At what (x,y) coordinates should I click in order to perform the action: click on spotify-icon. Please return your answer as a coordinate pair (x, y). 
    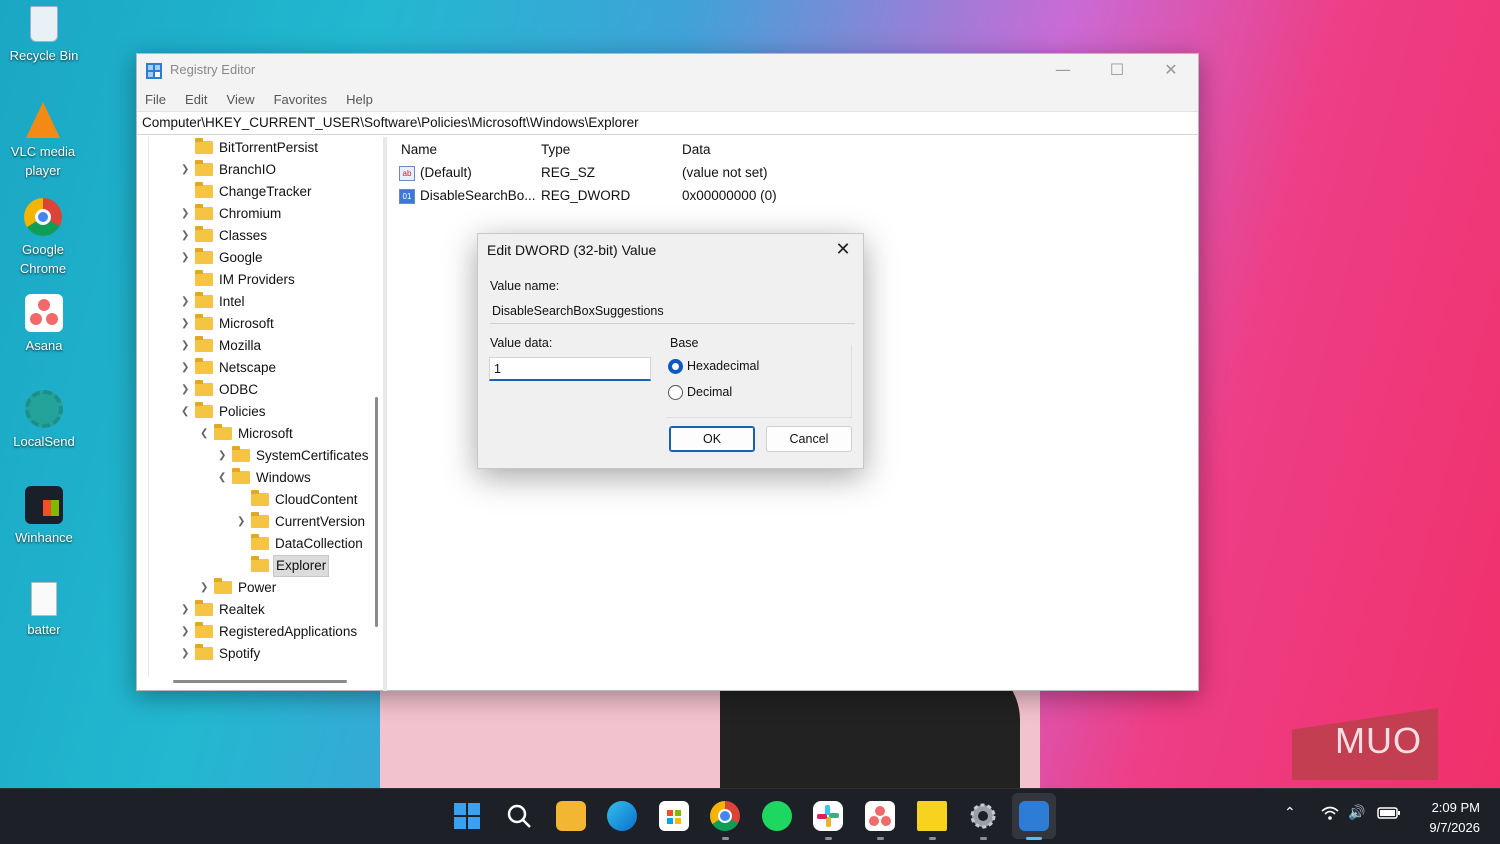
    Looking at the image, I should click on (777, 816).